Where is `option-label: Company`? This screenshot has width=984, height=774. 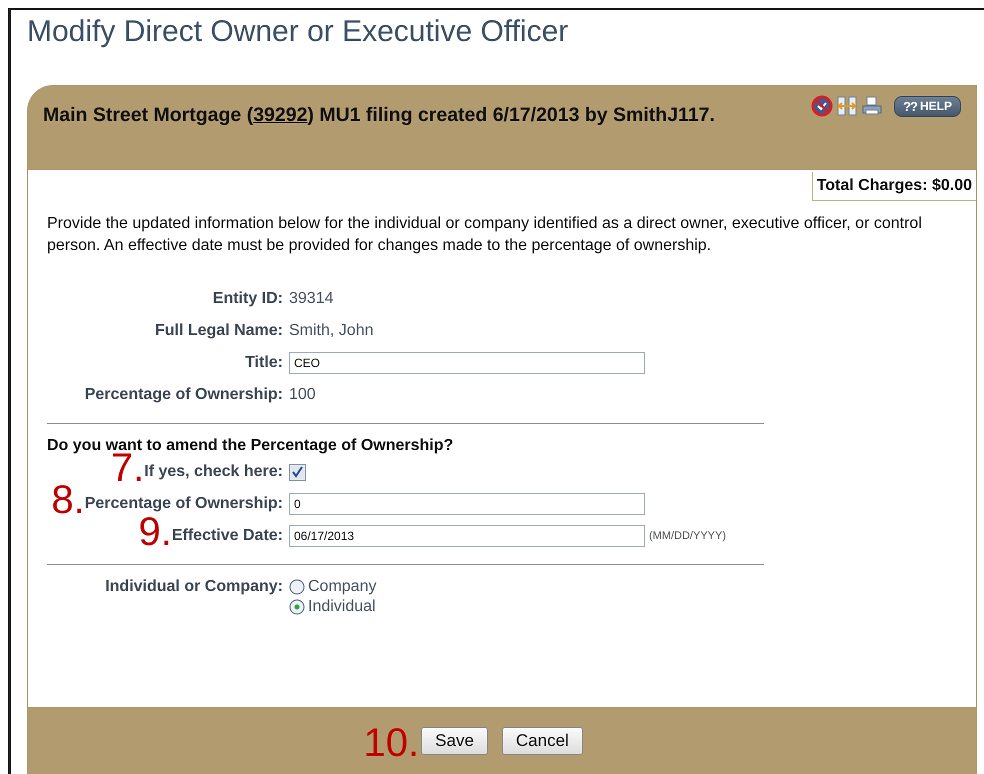
option-label: Company is located at coordinates (342, 587).